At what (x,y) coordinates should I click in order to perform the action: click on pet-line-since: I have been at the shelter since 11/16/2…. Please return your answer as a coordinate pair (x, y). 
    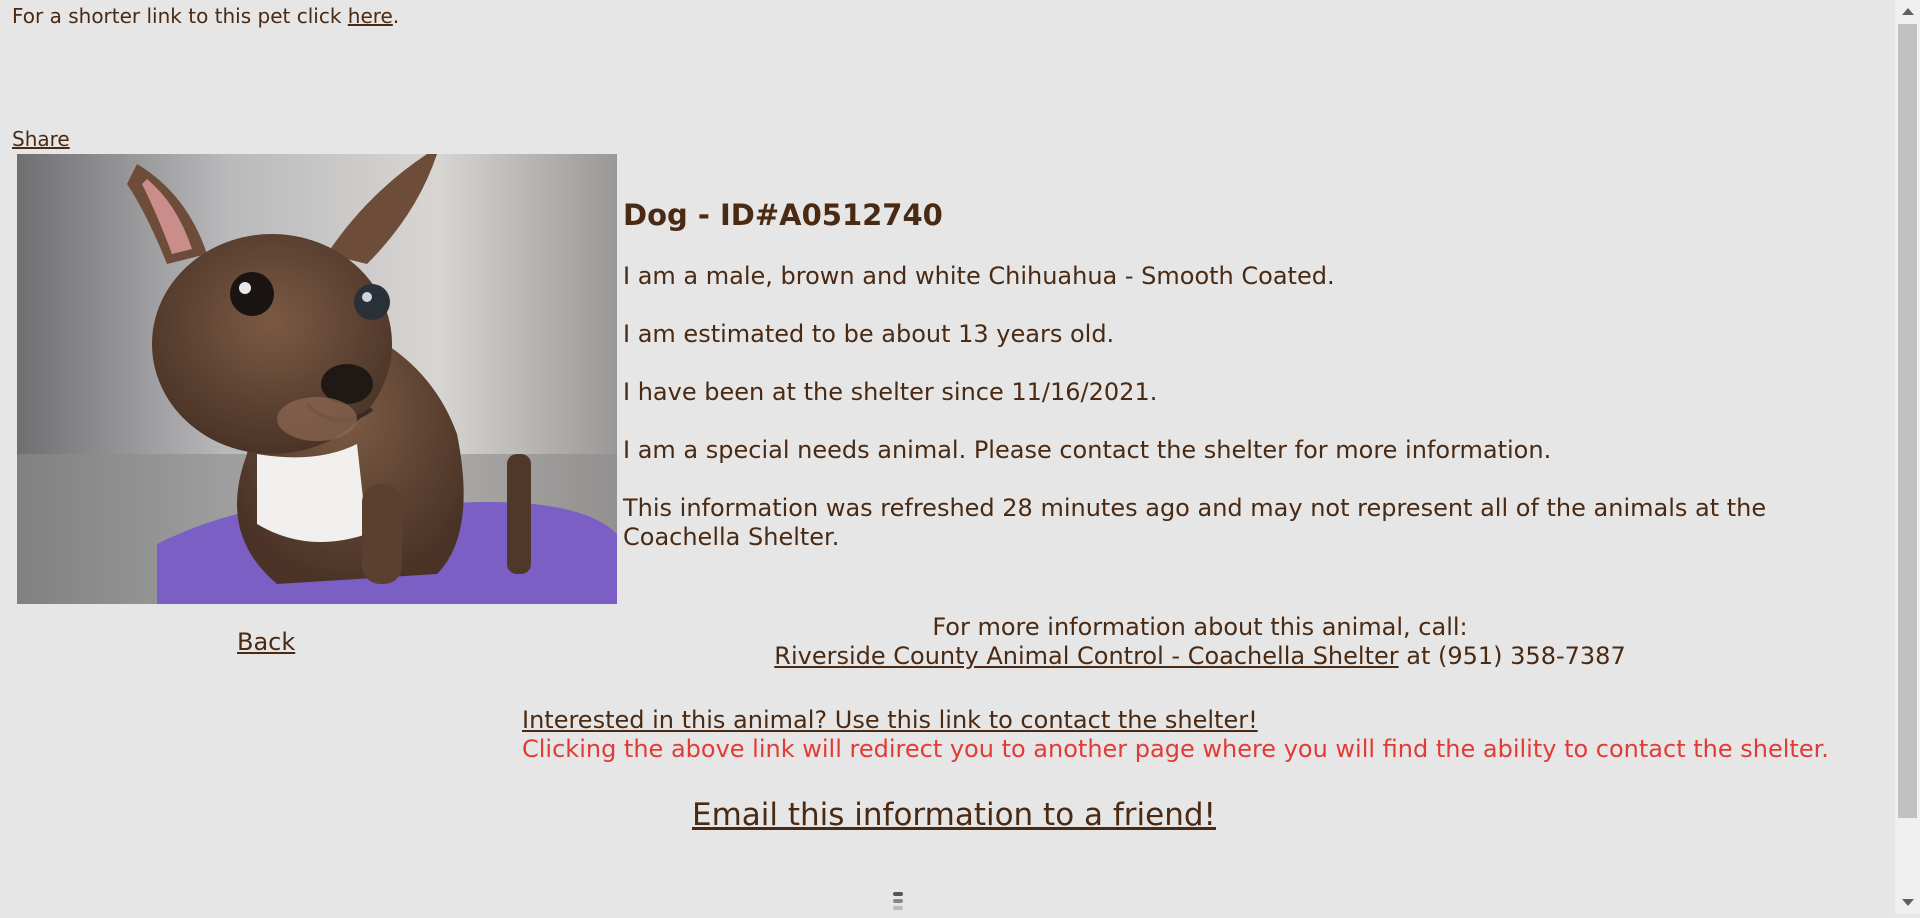
    Looking at the image, I should click on (890, 392).